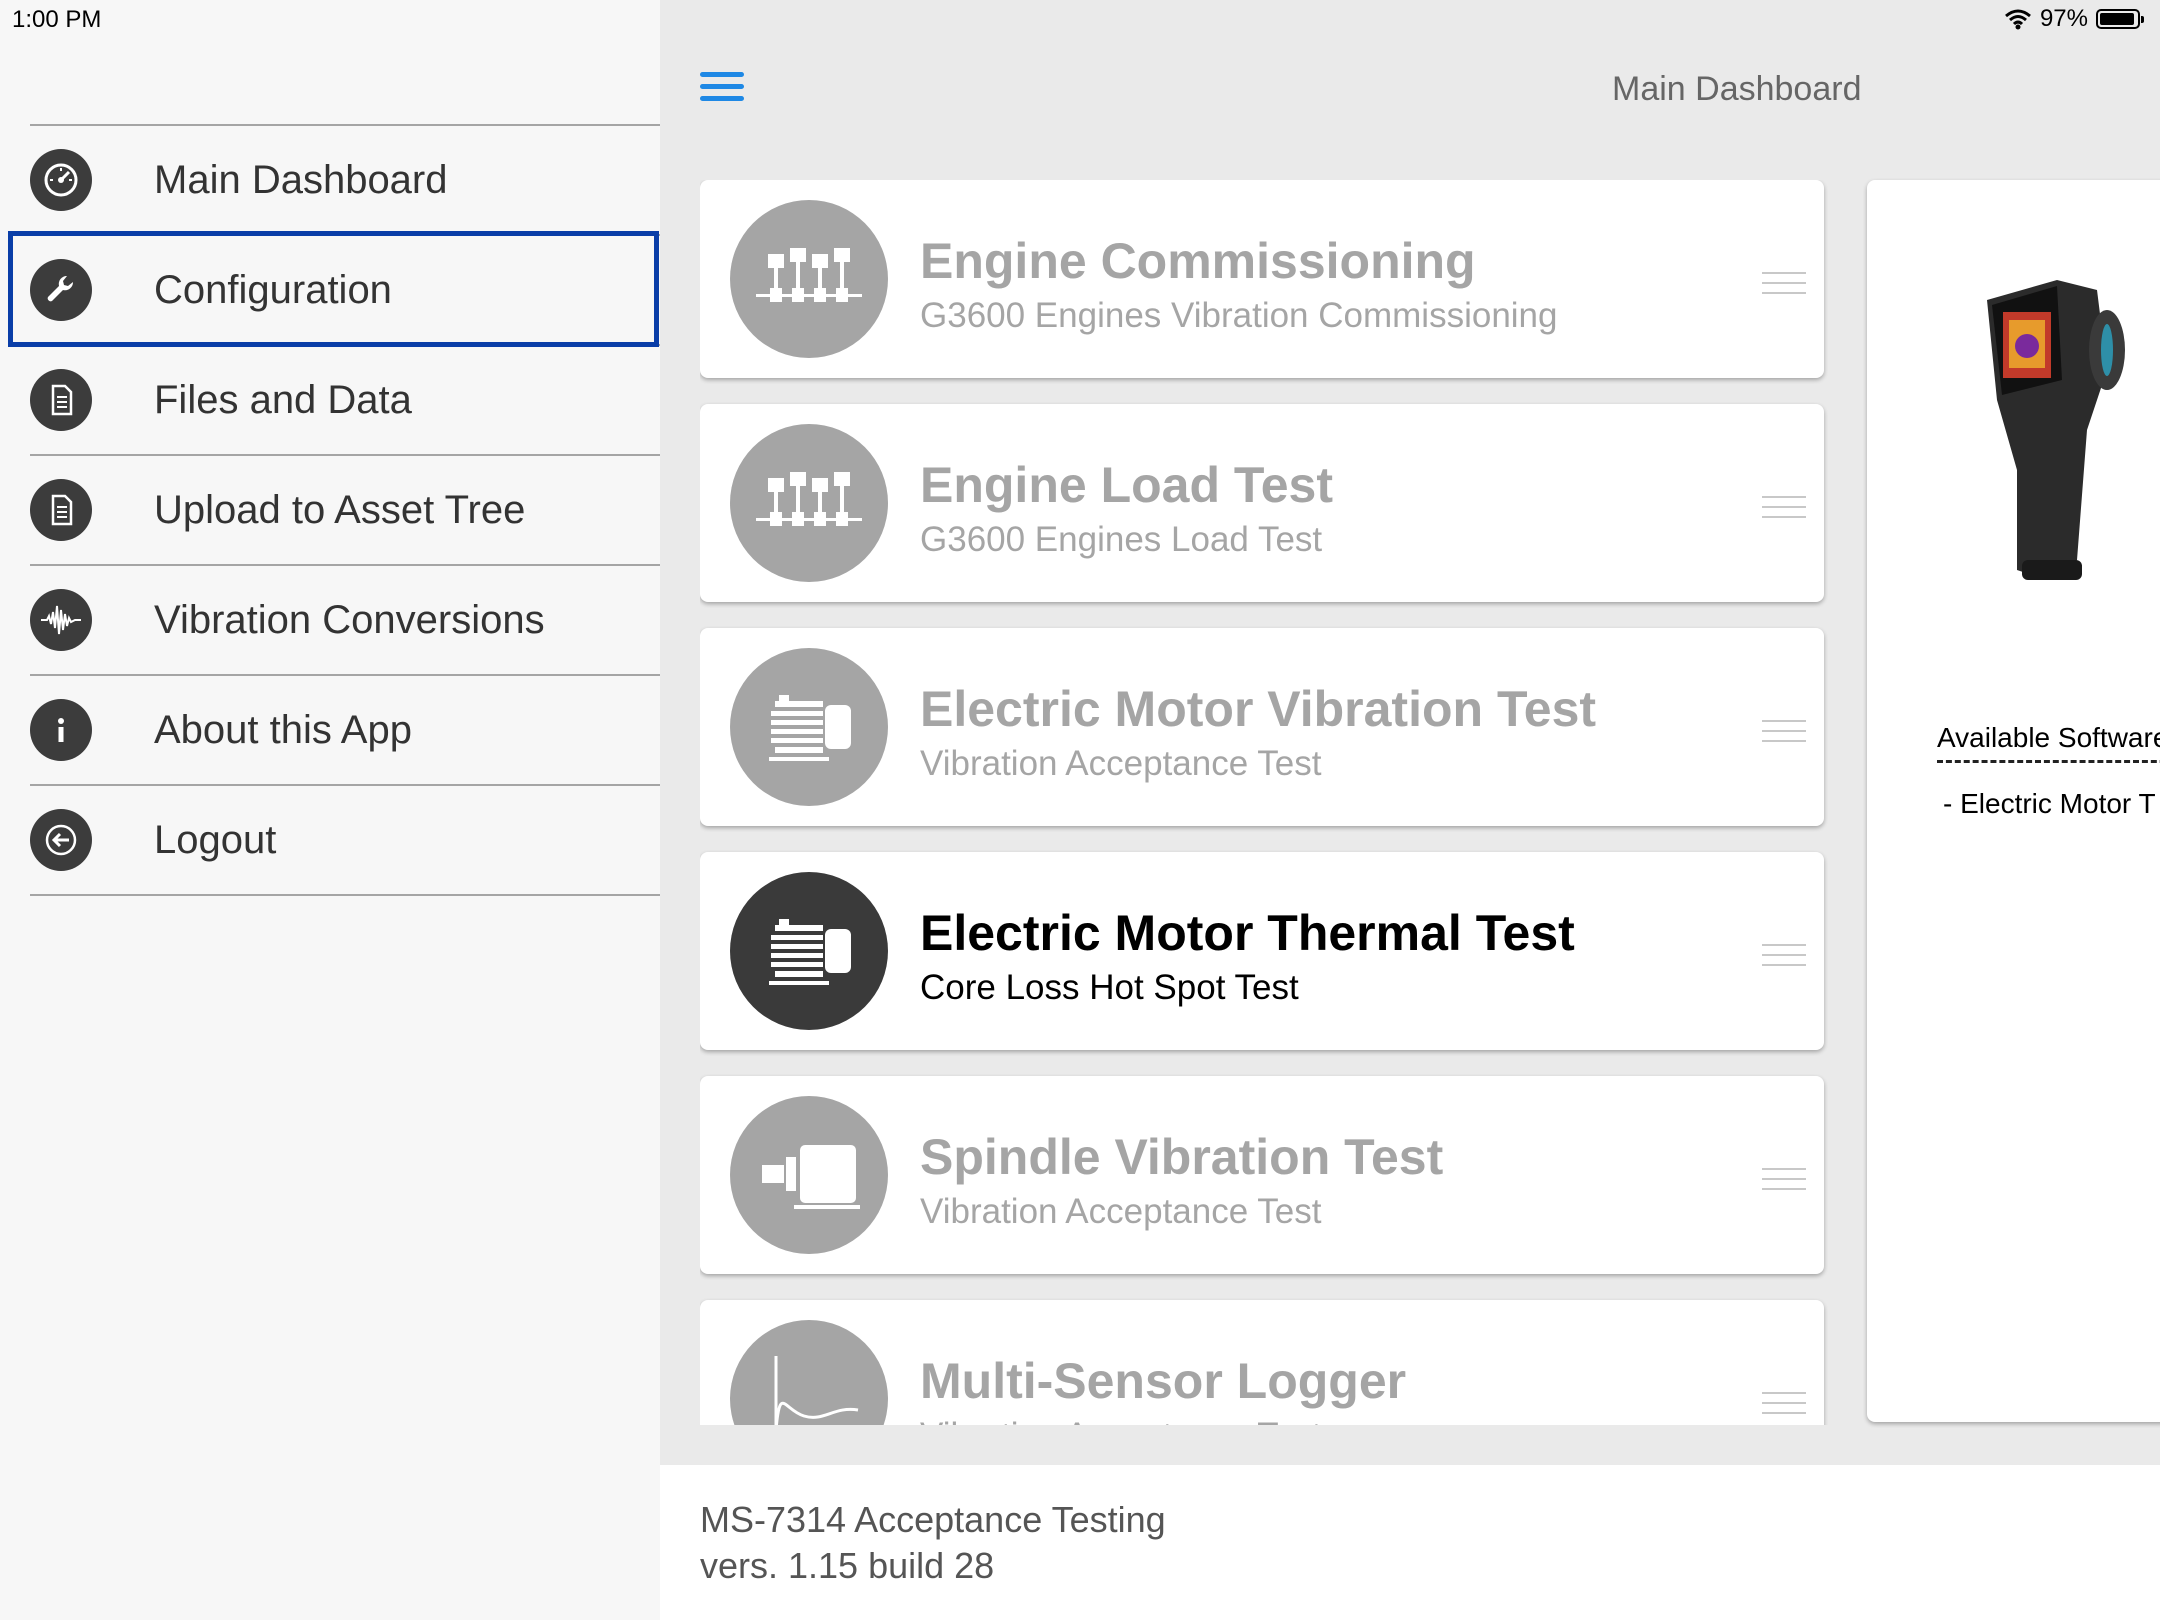  What do you see at coordinates (1109, 987) in the screenshot?
I see `test-subtitle: Core Loss Hot Spot Test` at bounding box center [1109, 987].